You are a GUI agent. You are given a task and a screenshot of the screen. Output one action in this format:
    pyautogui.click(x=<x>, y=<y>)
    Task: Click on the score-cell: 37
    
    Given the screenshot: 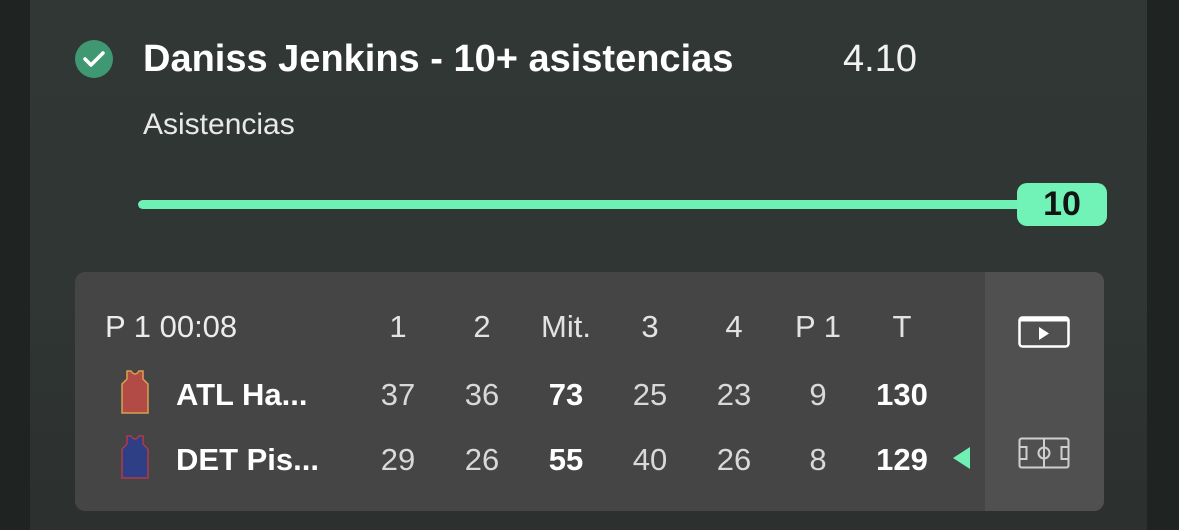 What is the action you would take?
    pyautogui.click(x=398, y=394)
    